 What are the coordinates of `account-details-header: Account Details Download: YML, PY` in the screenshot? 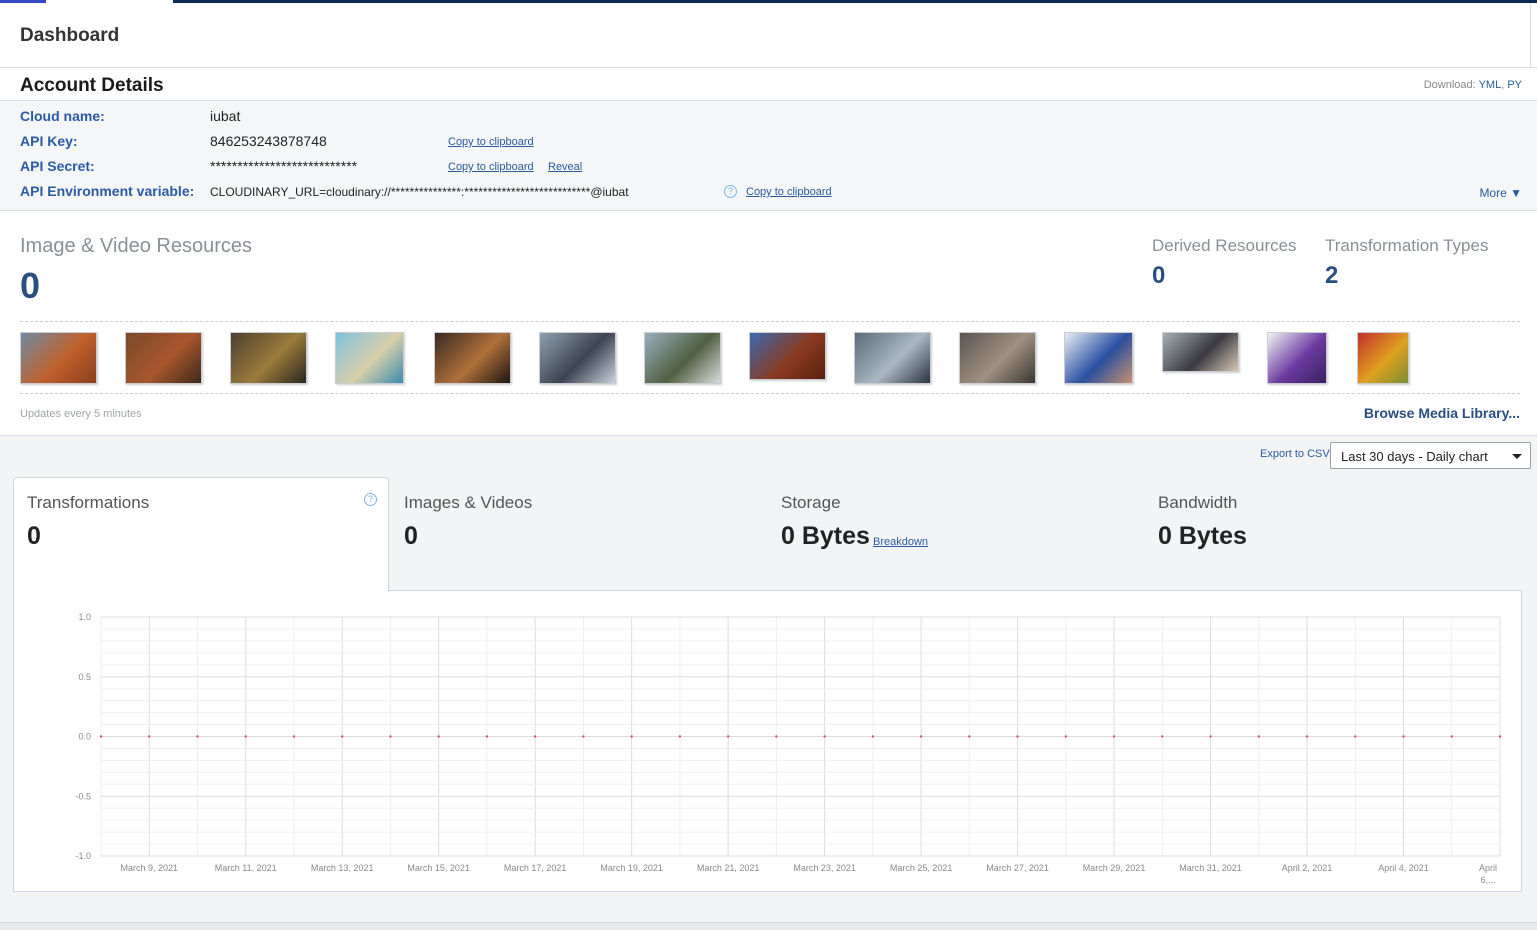 It's located at (768, 84).